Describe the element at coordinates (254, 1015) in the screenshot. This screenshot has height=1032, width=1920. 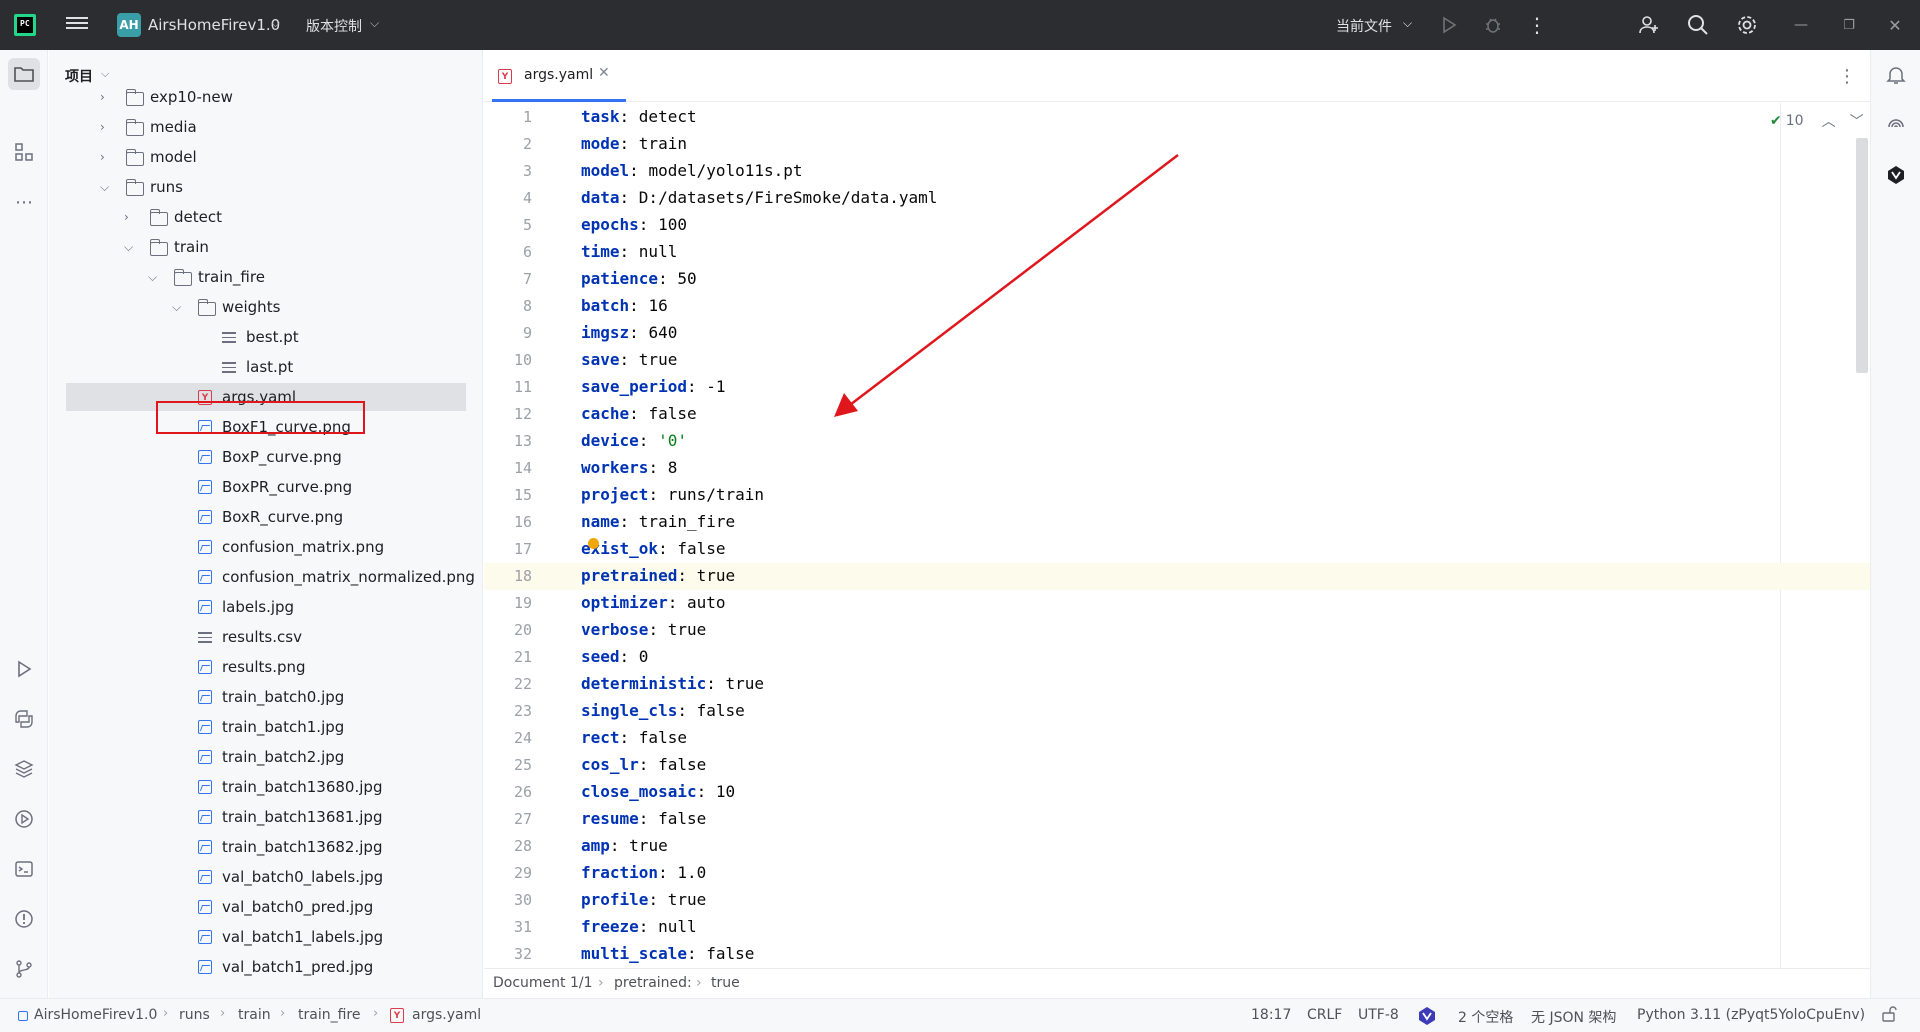
I see `status-path-train: train` at that location.